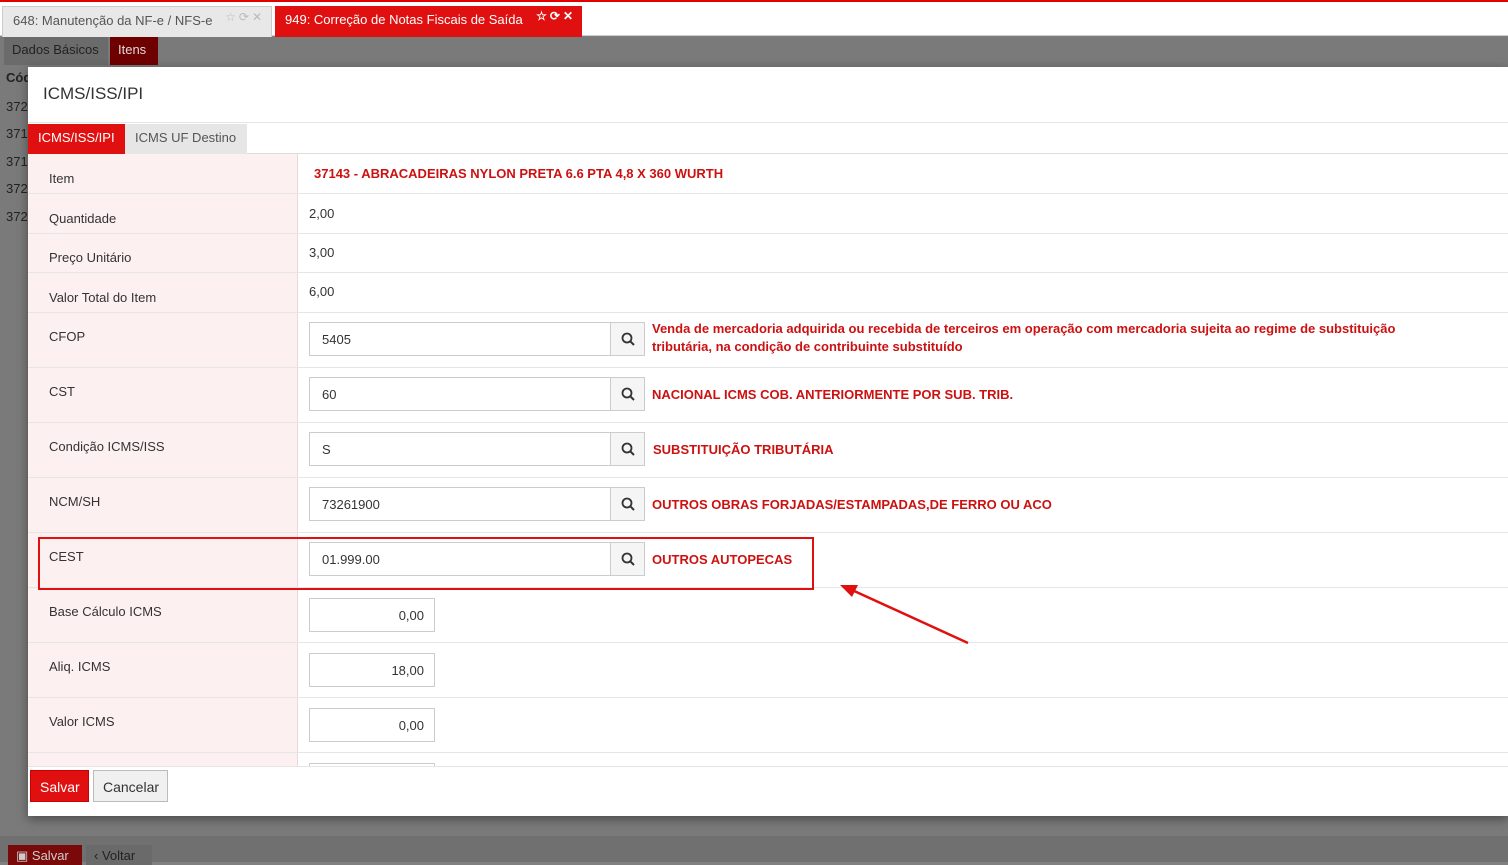 The image size is (1508, 865). What do you see at coordinates (904, 615) in the screenshot?
I see `annotation-arrow` at bounding box center [904, 615].